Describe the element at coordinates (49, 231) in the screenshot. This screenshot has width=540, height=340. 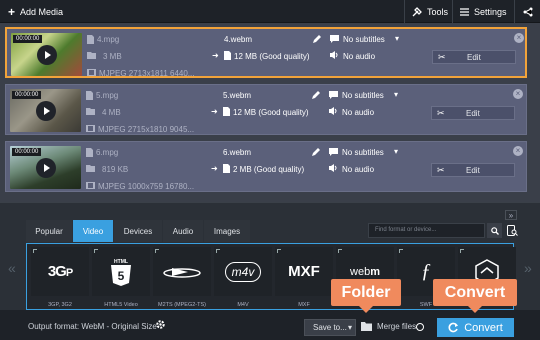
I see `tab-popular: Popular` at that location.